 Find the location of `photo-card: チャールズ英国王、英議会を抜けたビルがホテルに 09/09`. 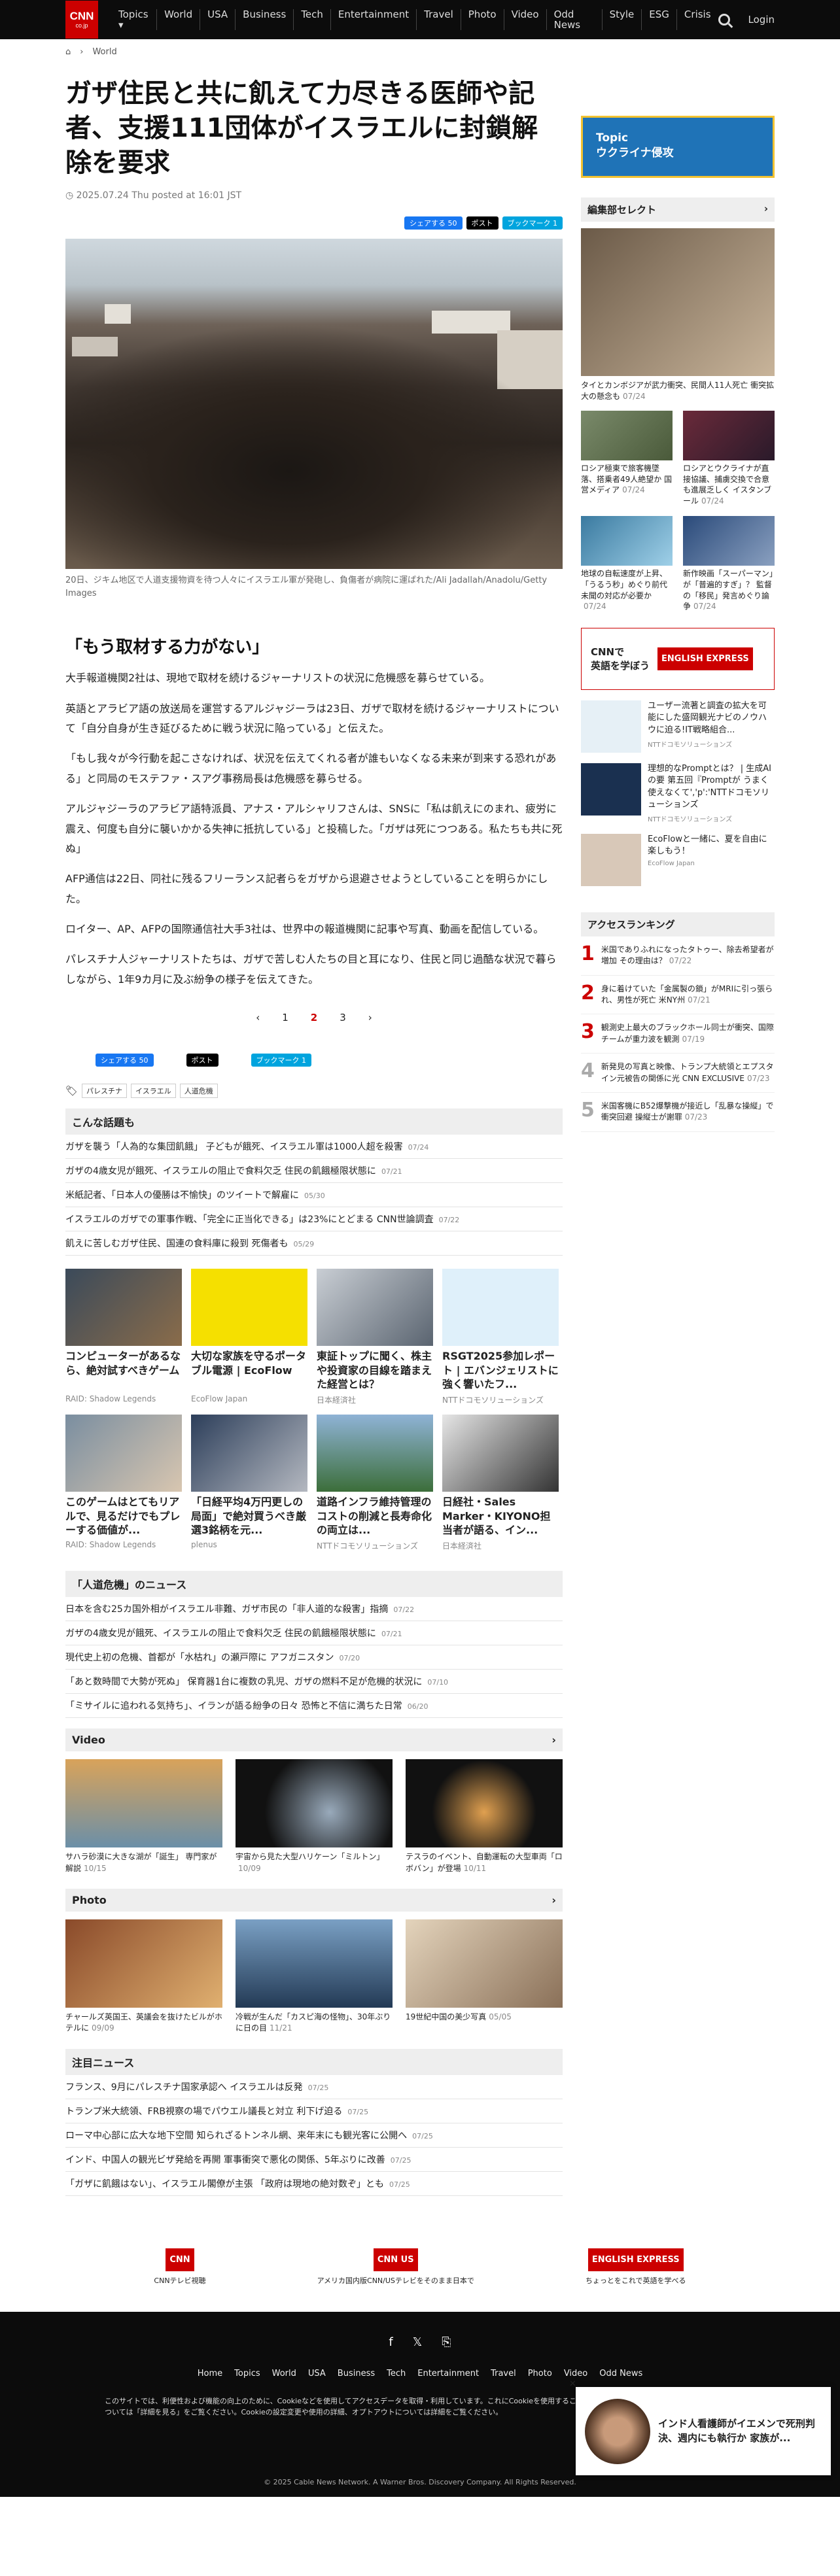

photo-card: チャールズ英国王、英議会を抜けたビルがホテルに 09/09 is located at coordinates (143, 1977).